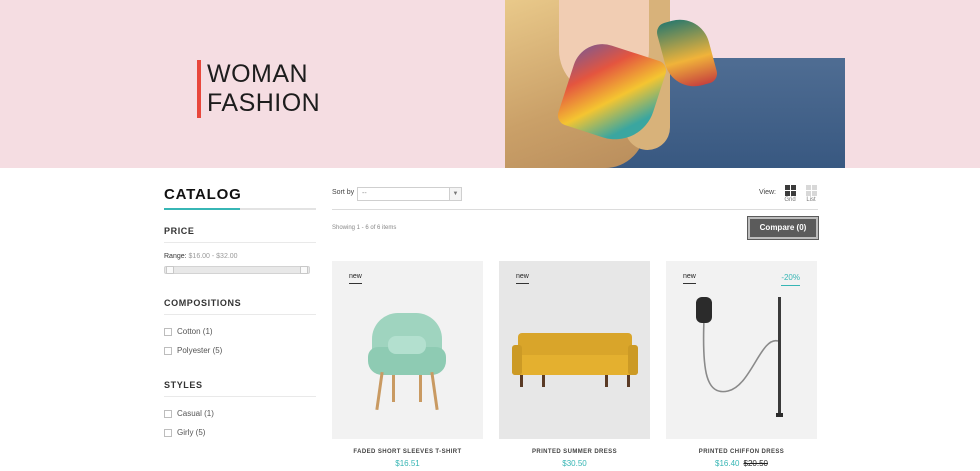 The height and width of the screenshot is (471, 980). Describe the element at coordinates (240, 331) in the screenshot. I see `filter-cotton: Cotton (1)` at that location.